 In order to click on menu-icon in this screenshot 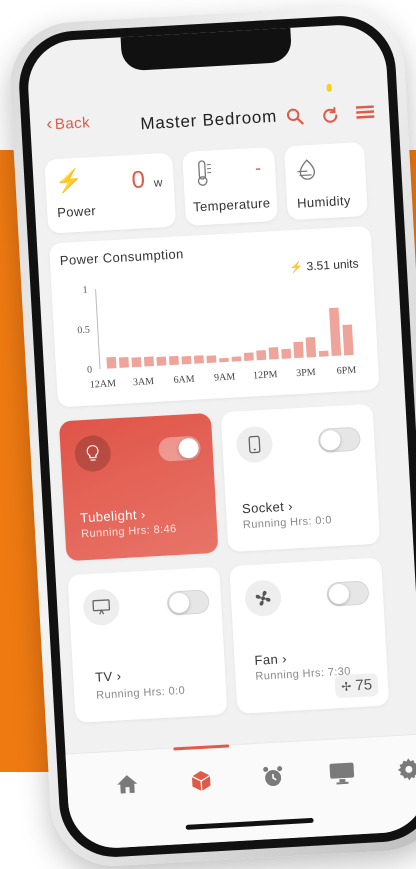, I will do `click(365, 114)`.